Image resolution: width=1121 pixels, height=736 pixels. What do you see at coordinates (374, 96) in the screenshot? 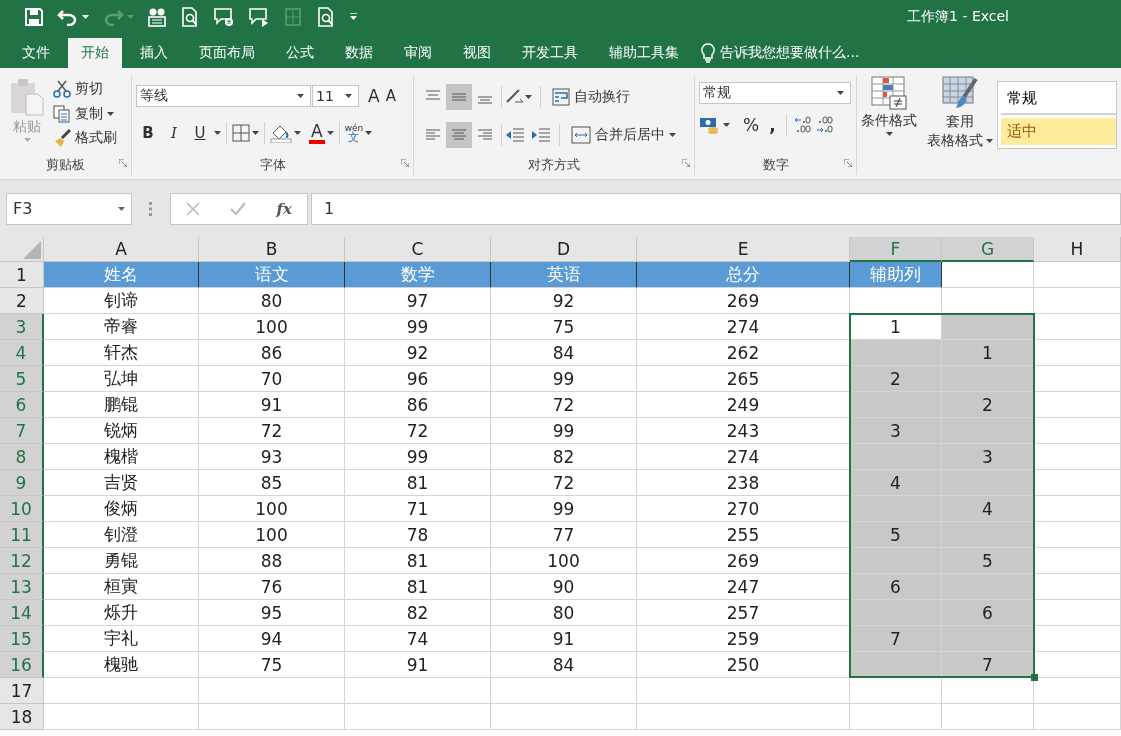
I see `grow-font-button: A` at bounding box center [374, 96].